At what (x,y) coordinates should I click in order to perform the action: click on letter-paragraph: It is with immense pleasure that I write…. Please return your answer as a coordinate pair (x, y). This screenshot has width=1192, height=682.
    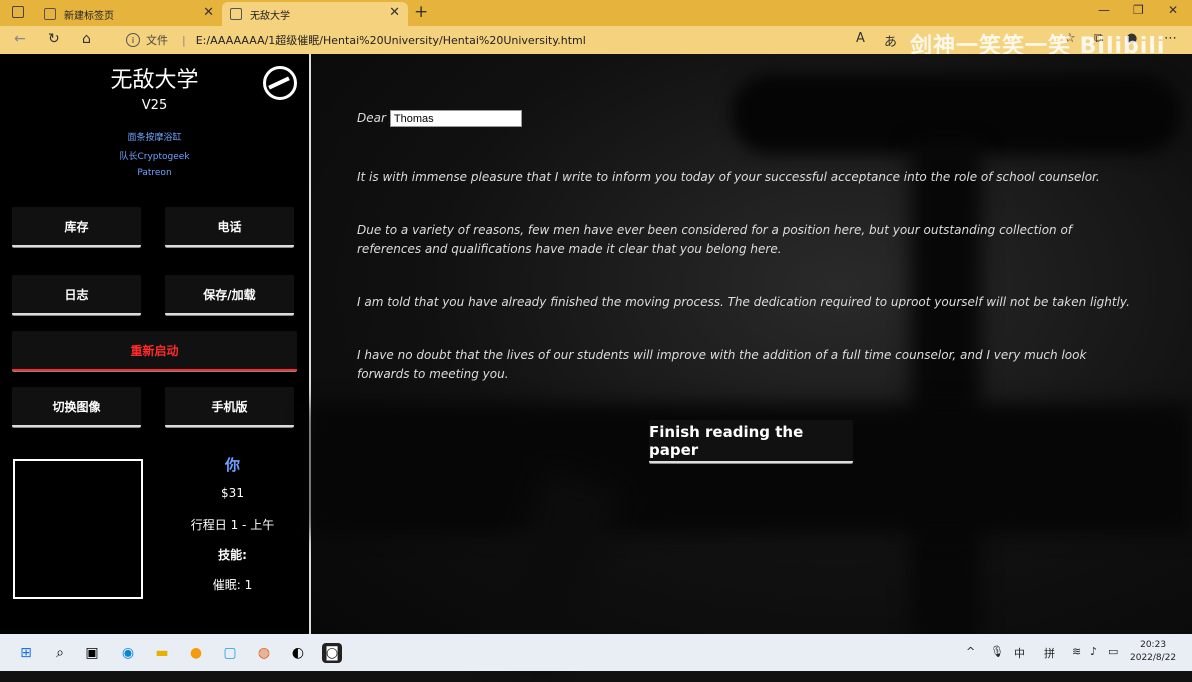
    Looking at the image, I should click on (728, 177).